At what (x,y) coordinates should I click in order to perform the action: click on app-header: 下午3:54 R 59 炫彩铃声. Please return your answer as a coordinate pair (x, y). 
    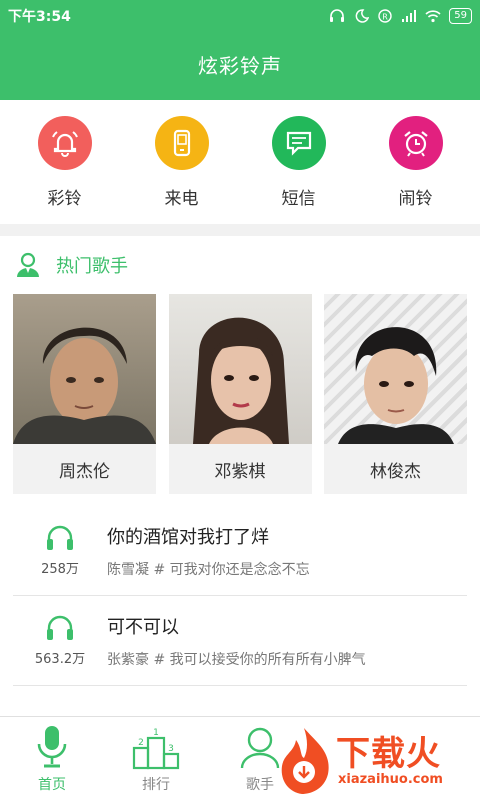
    Looking at the image, I should click on (240, 50).